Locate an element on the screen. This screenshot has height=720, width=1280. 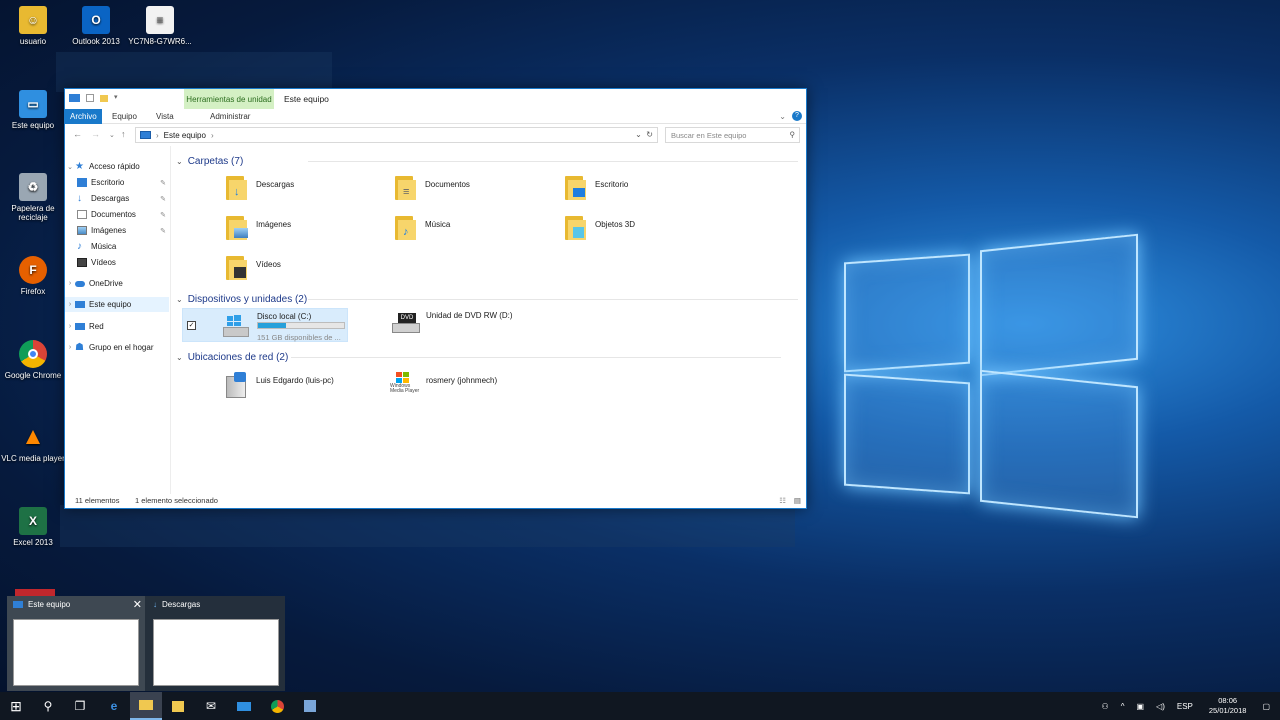
desktop-icon-excel: X Excel 2013 is located at coordinates (33, 527).